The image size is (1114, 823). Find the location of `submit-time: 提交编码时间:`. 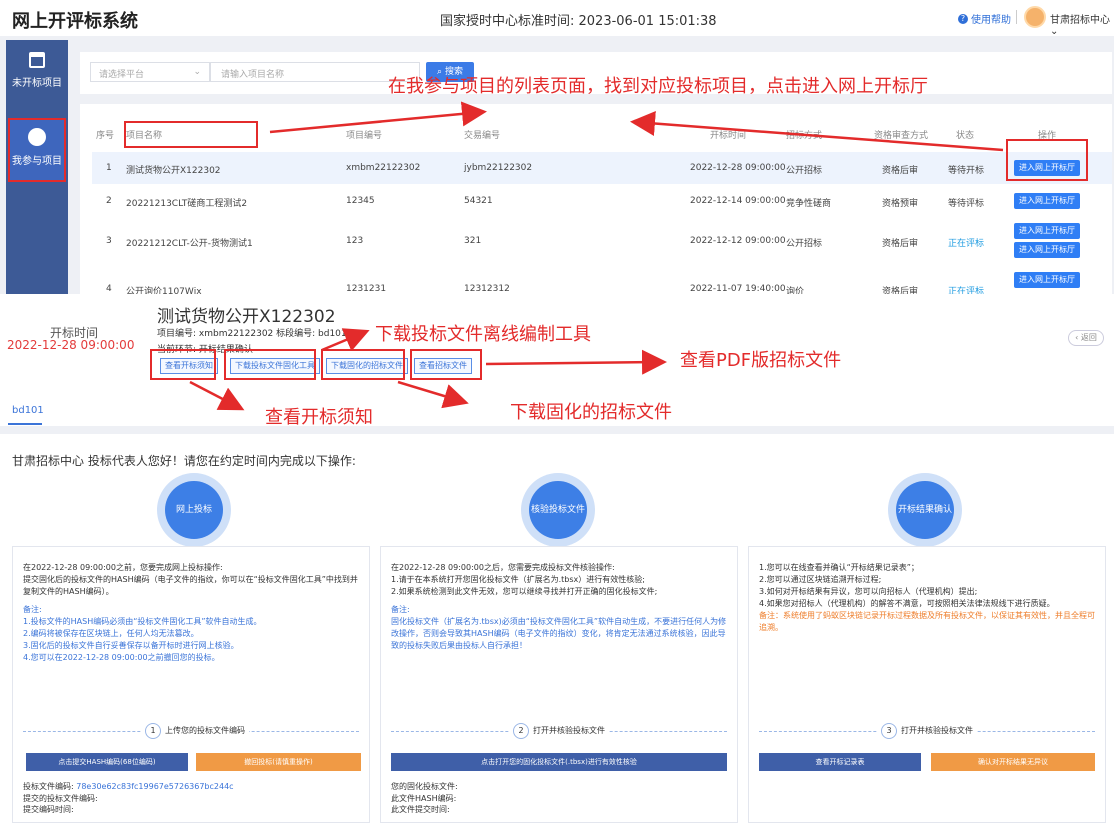

submit-time: 提交编码时间: is located at coordinates (48, 810).